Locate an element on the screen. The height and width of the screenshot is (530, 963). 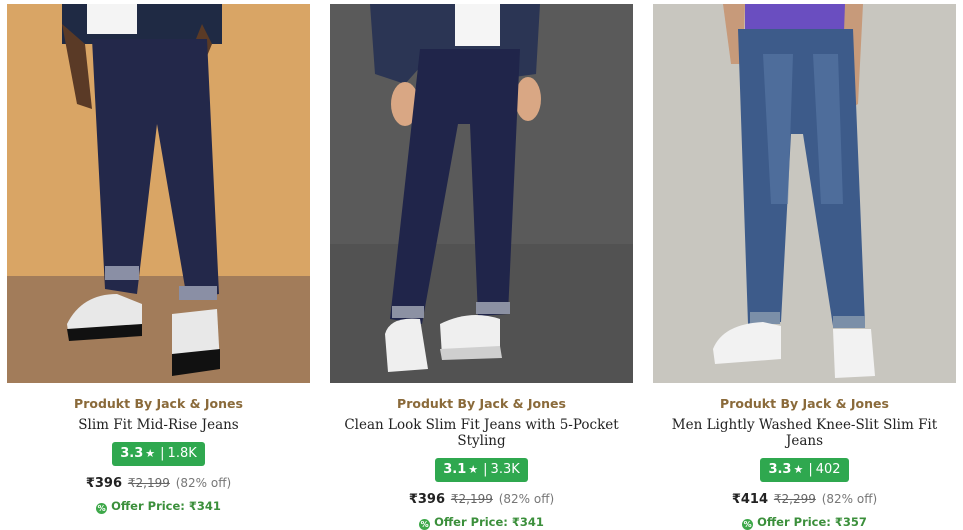
rating-badge: 3.1 ★ | 3.3K is located at coordinates (481, 470).